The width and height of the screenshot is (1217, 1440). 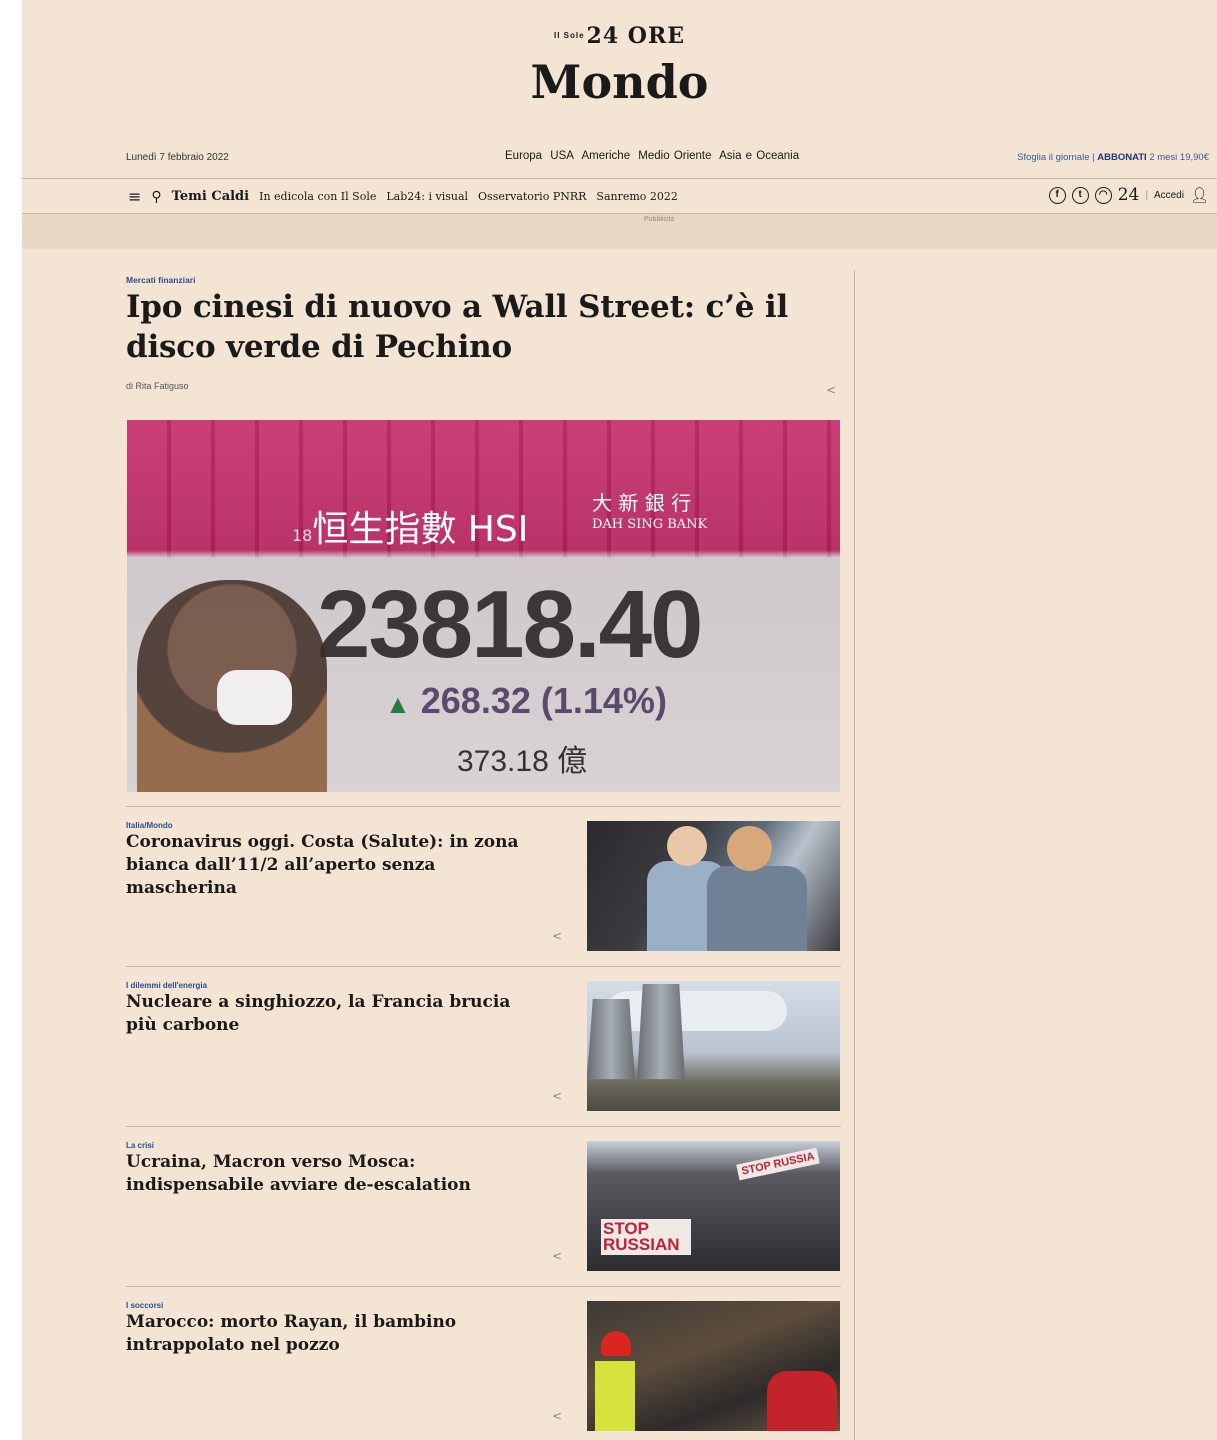 I want to click on twitter-icon: t, so click(x=1080, y=195).